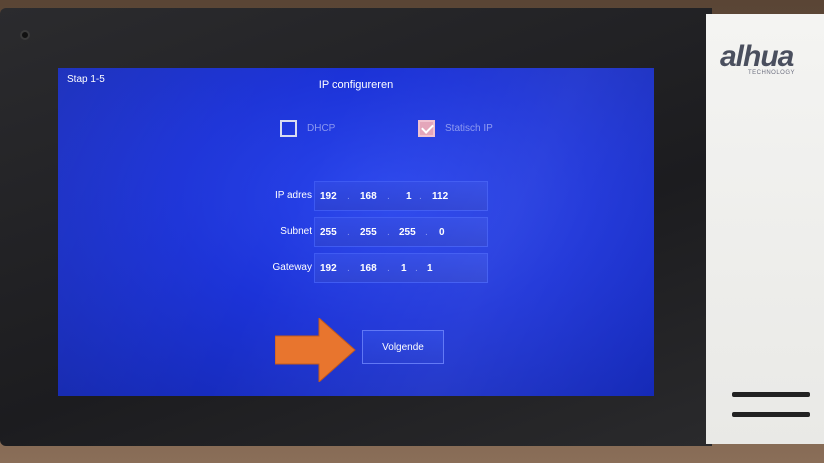 The height and width of the screenshot is (463, 824). I want to click on static-ip-checkbox, so click(426, 128).